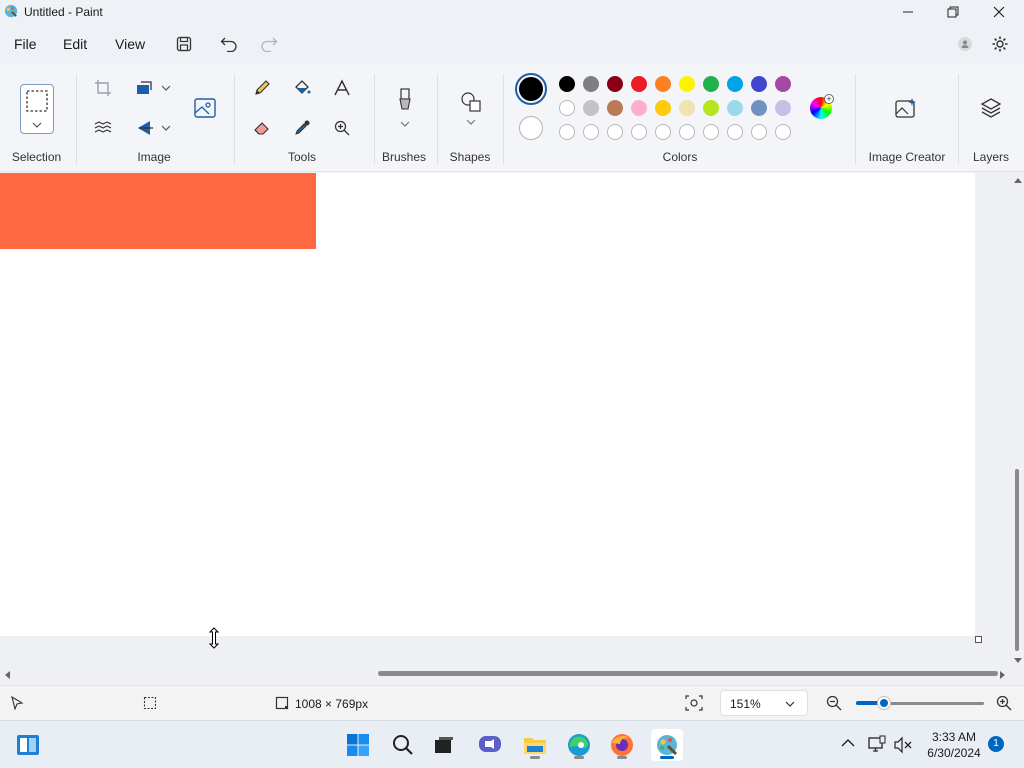 This screenshot has width=1024, height=768. I want to click on minimize-button, so click(908, 12).